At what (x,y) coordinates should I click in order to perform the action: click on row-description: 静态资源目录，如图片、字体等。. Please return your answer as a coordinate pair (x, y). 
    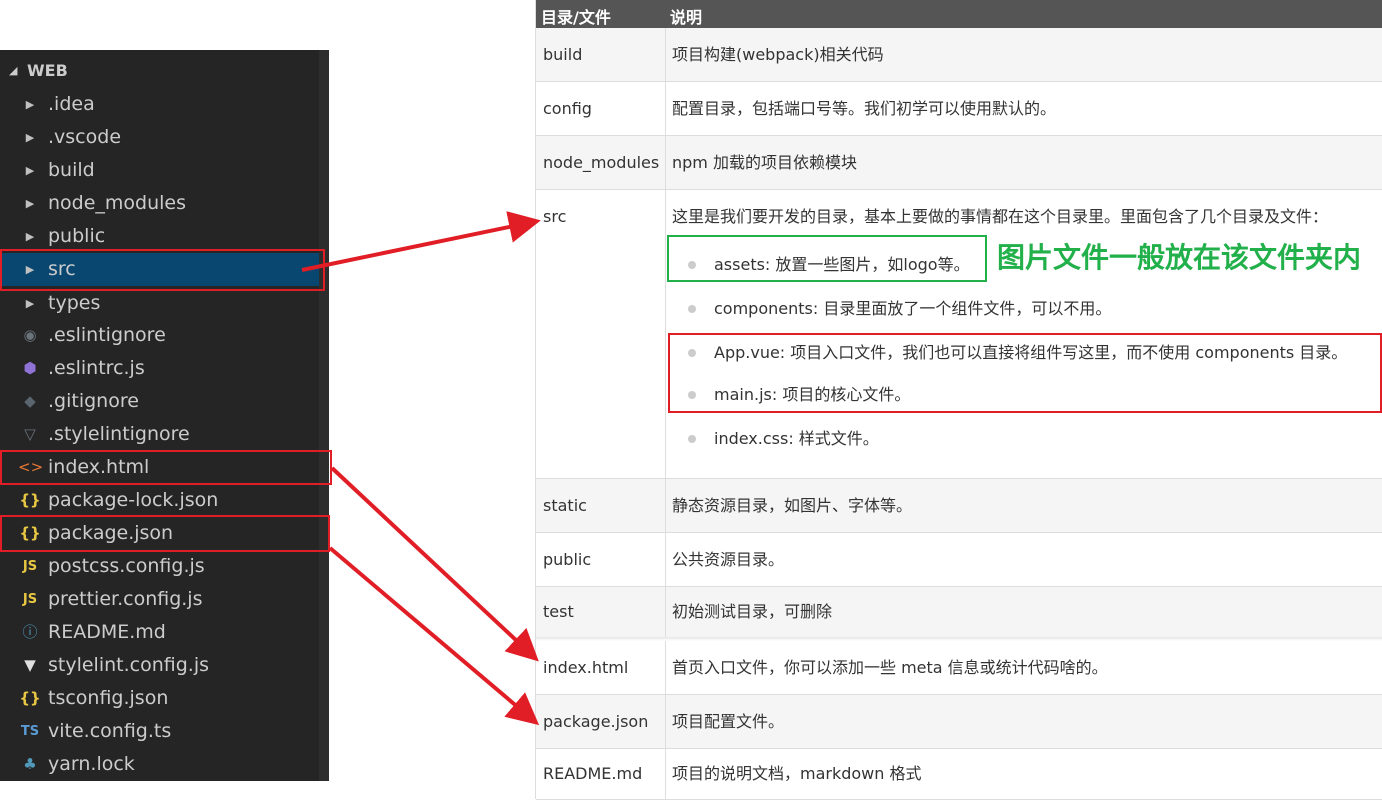
    Looking at the image, I should click on (792, 505).